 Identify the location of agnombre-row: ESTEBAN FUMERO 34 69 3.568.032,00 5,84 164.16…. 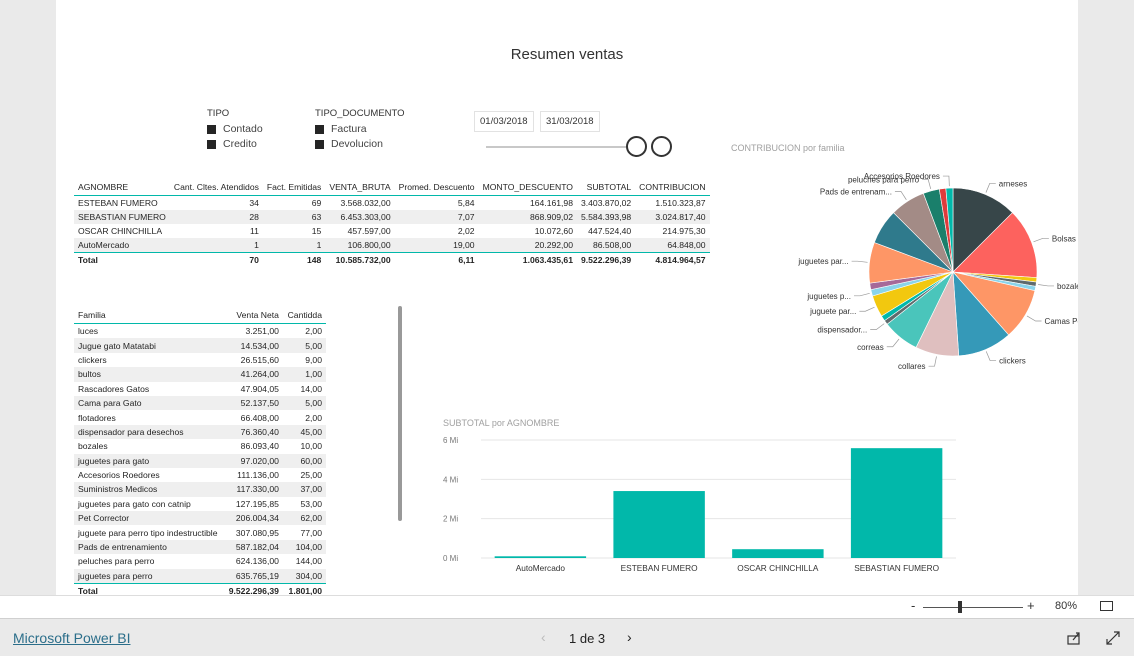
(392, 203).